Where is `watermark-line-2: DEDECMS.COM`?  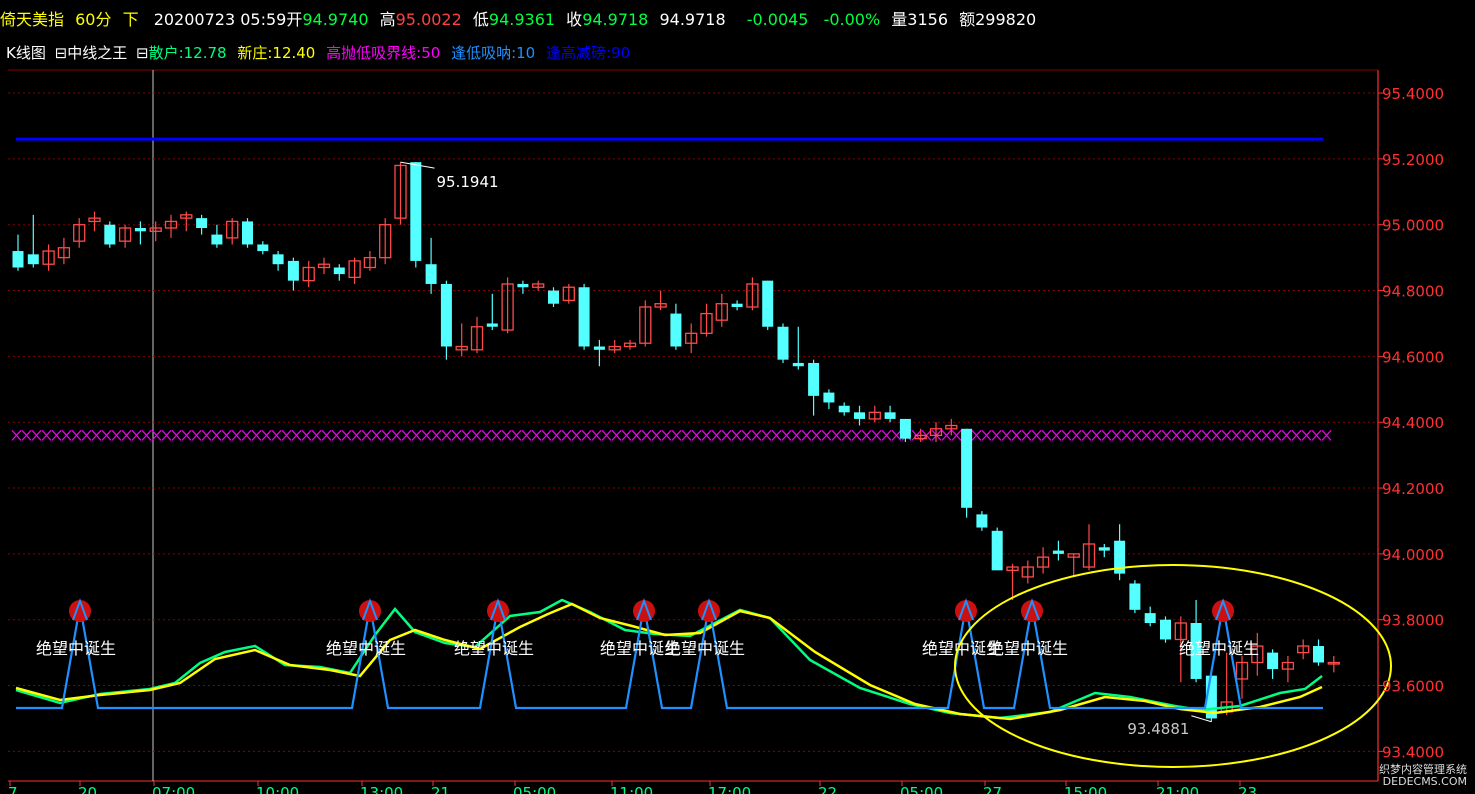
watermark-line-2: DEDECMS.COM is located at coordinates (1424, 781).